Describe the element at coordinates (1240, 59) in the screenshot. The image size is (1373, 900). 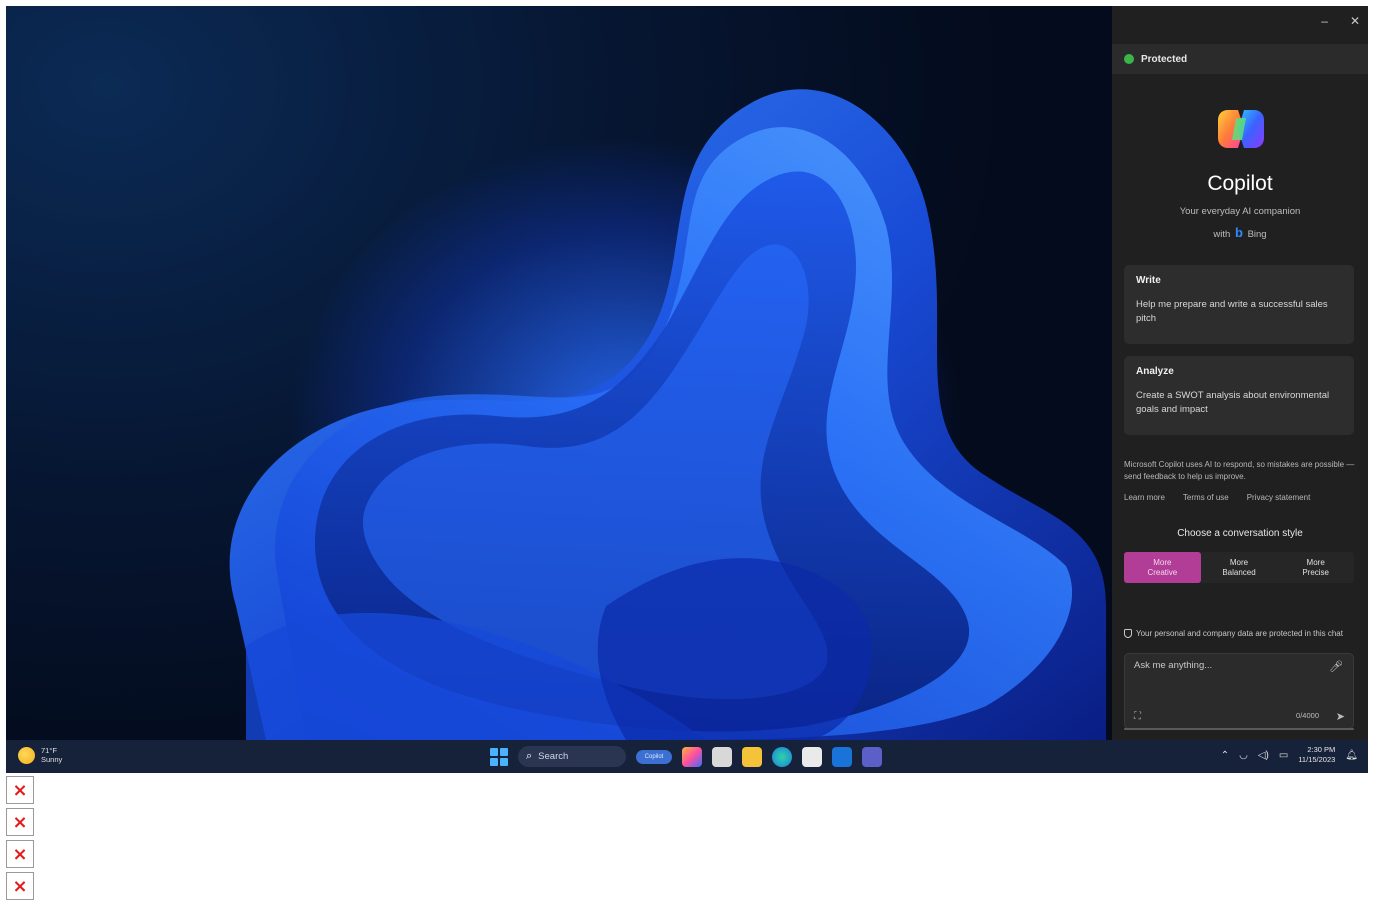
I see `protected-status-bar: Protected` at that location.